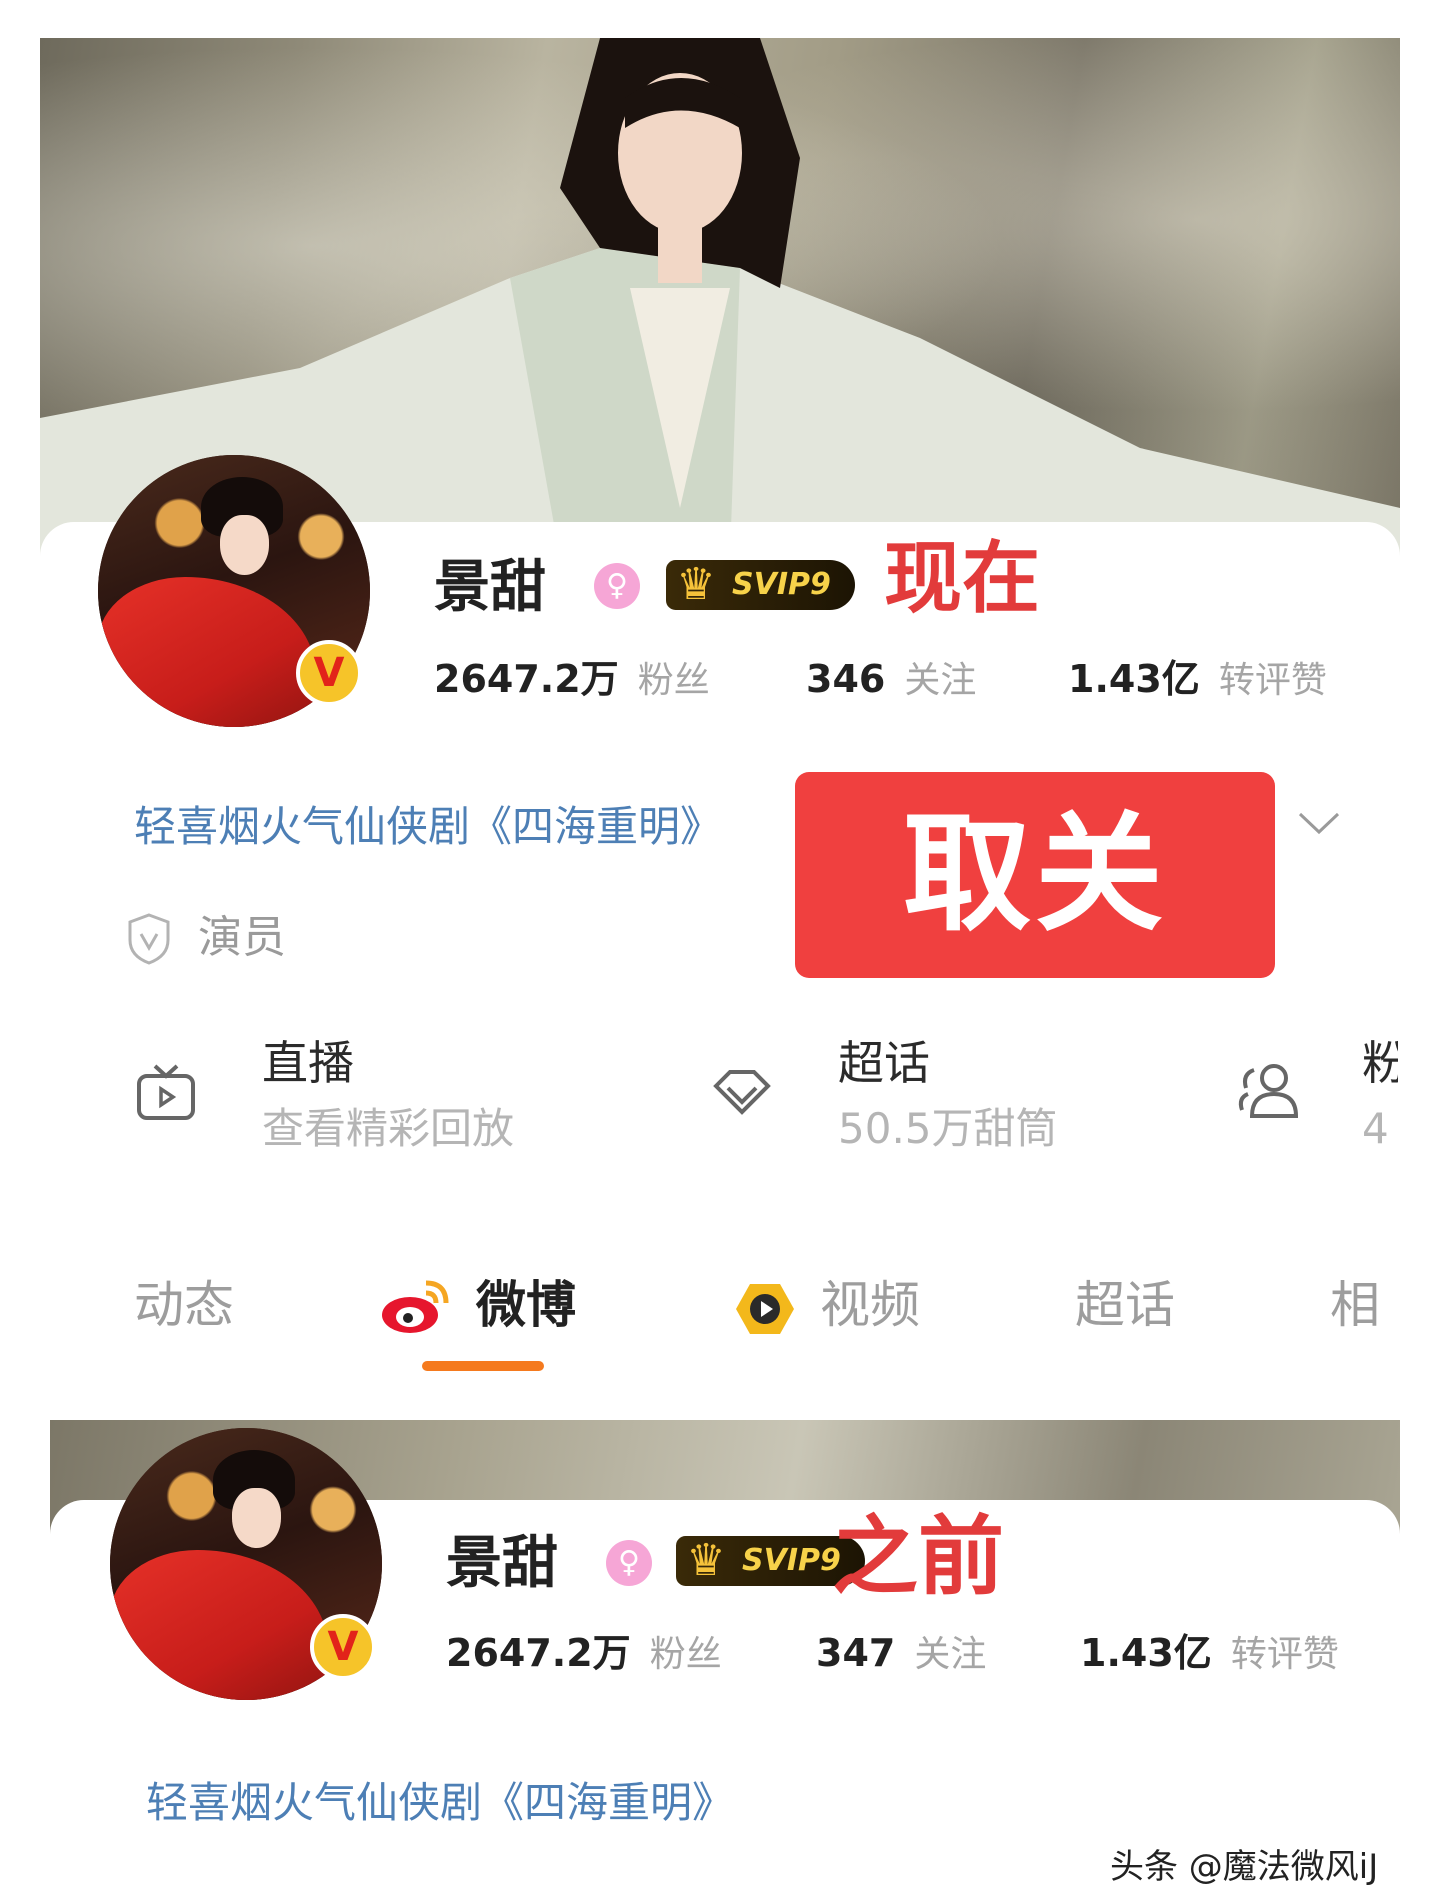 The image size is (1440, 1900). What do you see at coordinates (742, 1092) in the screenshot?
I see `diamond-icon` at bounding box center [742, 1092].